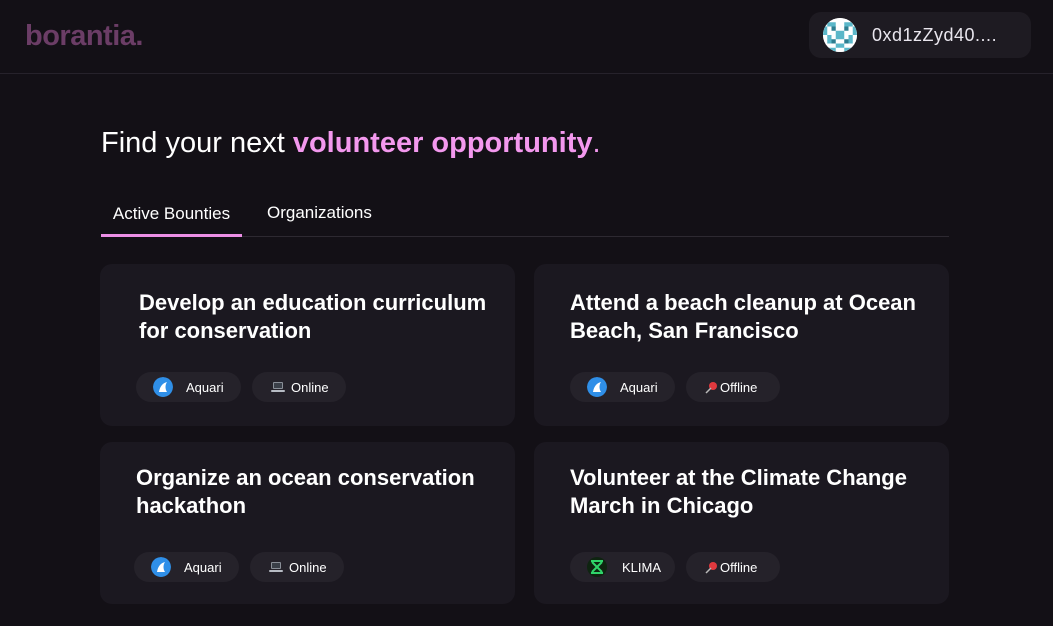 Image resolution: width=1053 pixels, height=626 pixels. What do you see at coordinates (197, 143) in the screenshot?
I see `title-prefix: Find your next` at bounding box center [197, 143].